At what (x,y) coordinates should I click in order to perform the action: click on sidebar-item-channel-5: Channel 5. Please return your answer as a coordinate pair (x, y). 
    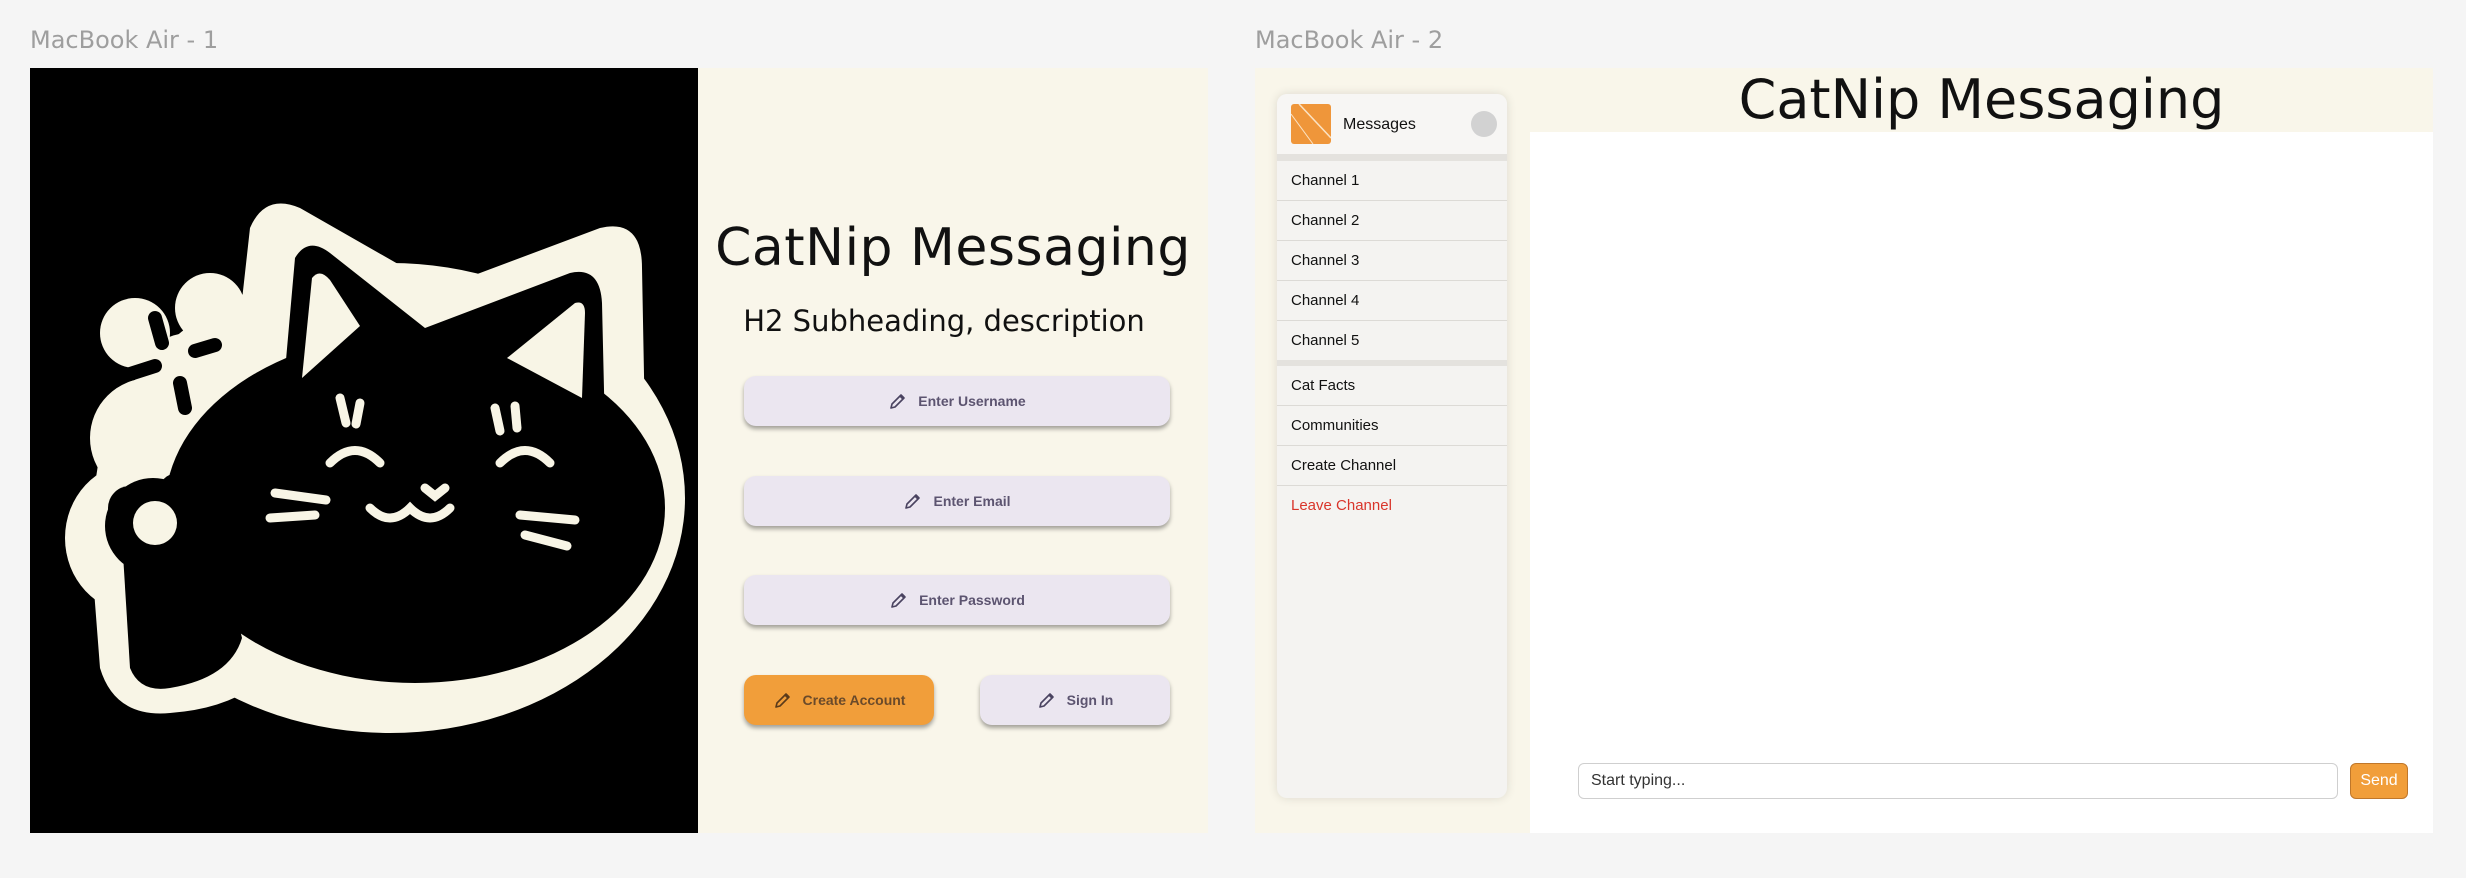
    Looking at the image, I should click on (1392, 340).